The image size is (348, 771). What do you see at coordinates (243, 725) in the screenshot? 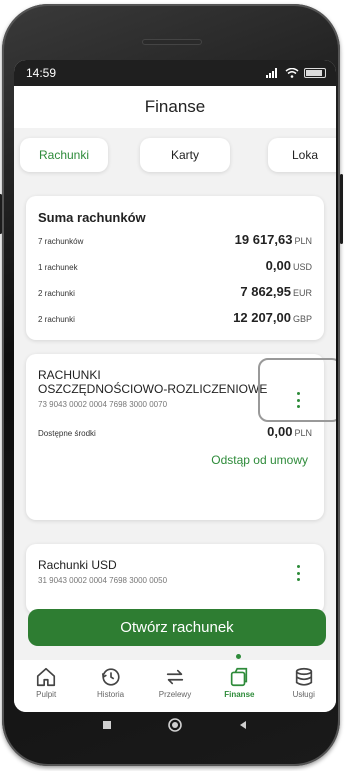
I see `back-icon` at bounding box center [243, 725].